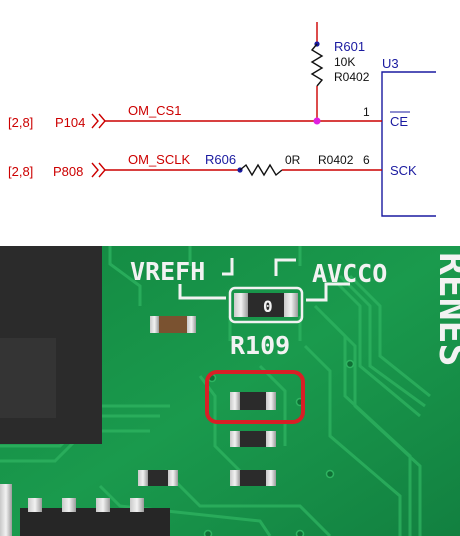  What do you see at coordinates (6, 510) in the screenshot?
I see `edge-pad` at bounding box center [6, 510].